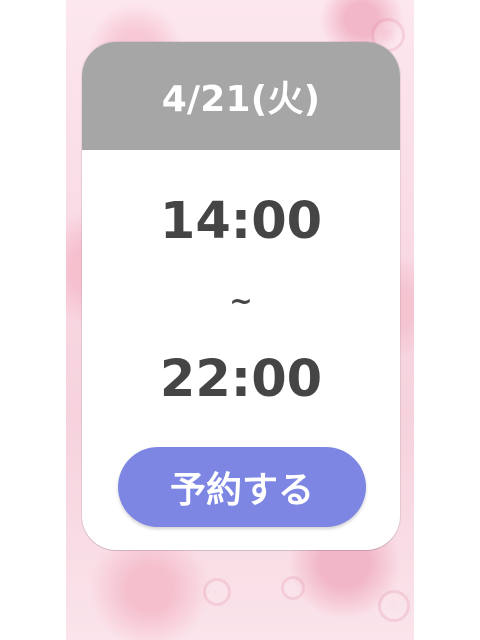 The width and height of the screenshot is (480, 640). I want to click on start-time: 14:00, so click(241, 221).